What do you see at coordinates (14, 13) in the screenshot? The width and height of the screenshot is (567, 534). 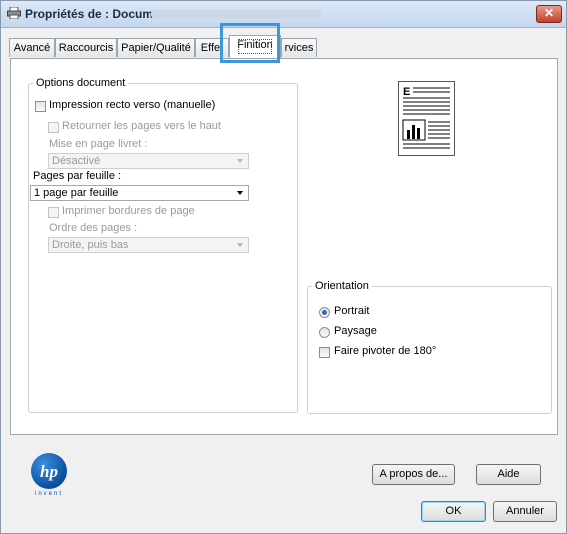 I see `printer-icon` at bounding box center [14, 13].